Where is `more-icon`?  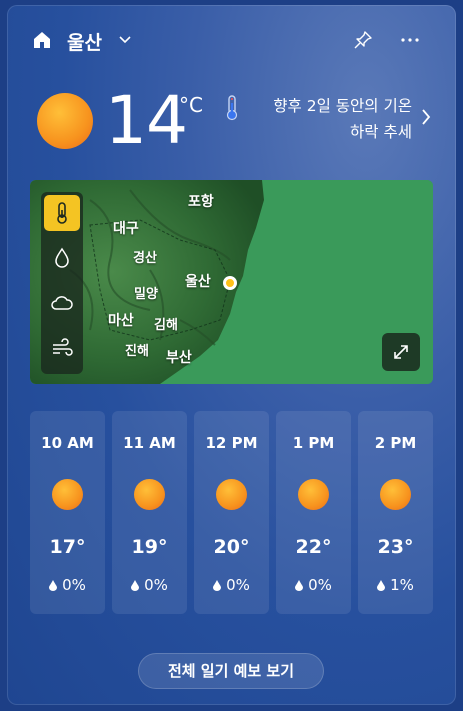
more-icon is located at coordinates (410, 40).